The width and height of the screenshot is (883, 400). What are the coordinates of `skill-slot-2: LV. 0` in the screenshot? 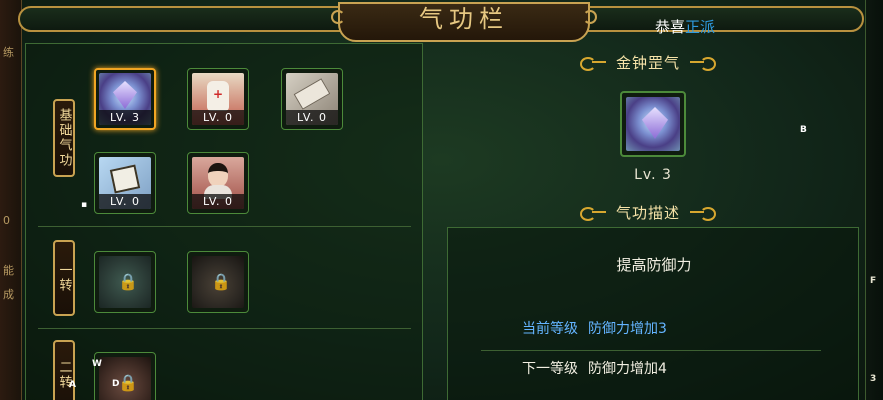 It's located at (218, 99).